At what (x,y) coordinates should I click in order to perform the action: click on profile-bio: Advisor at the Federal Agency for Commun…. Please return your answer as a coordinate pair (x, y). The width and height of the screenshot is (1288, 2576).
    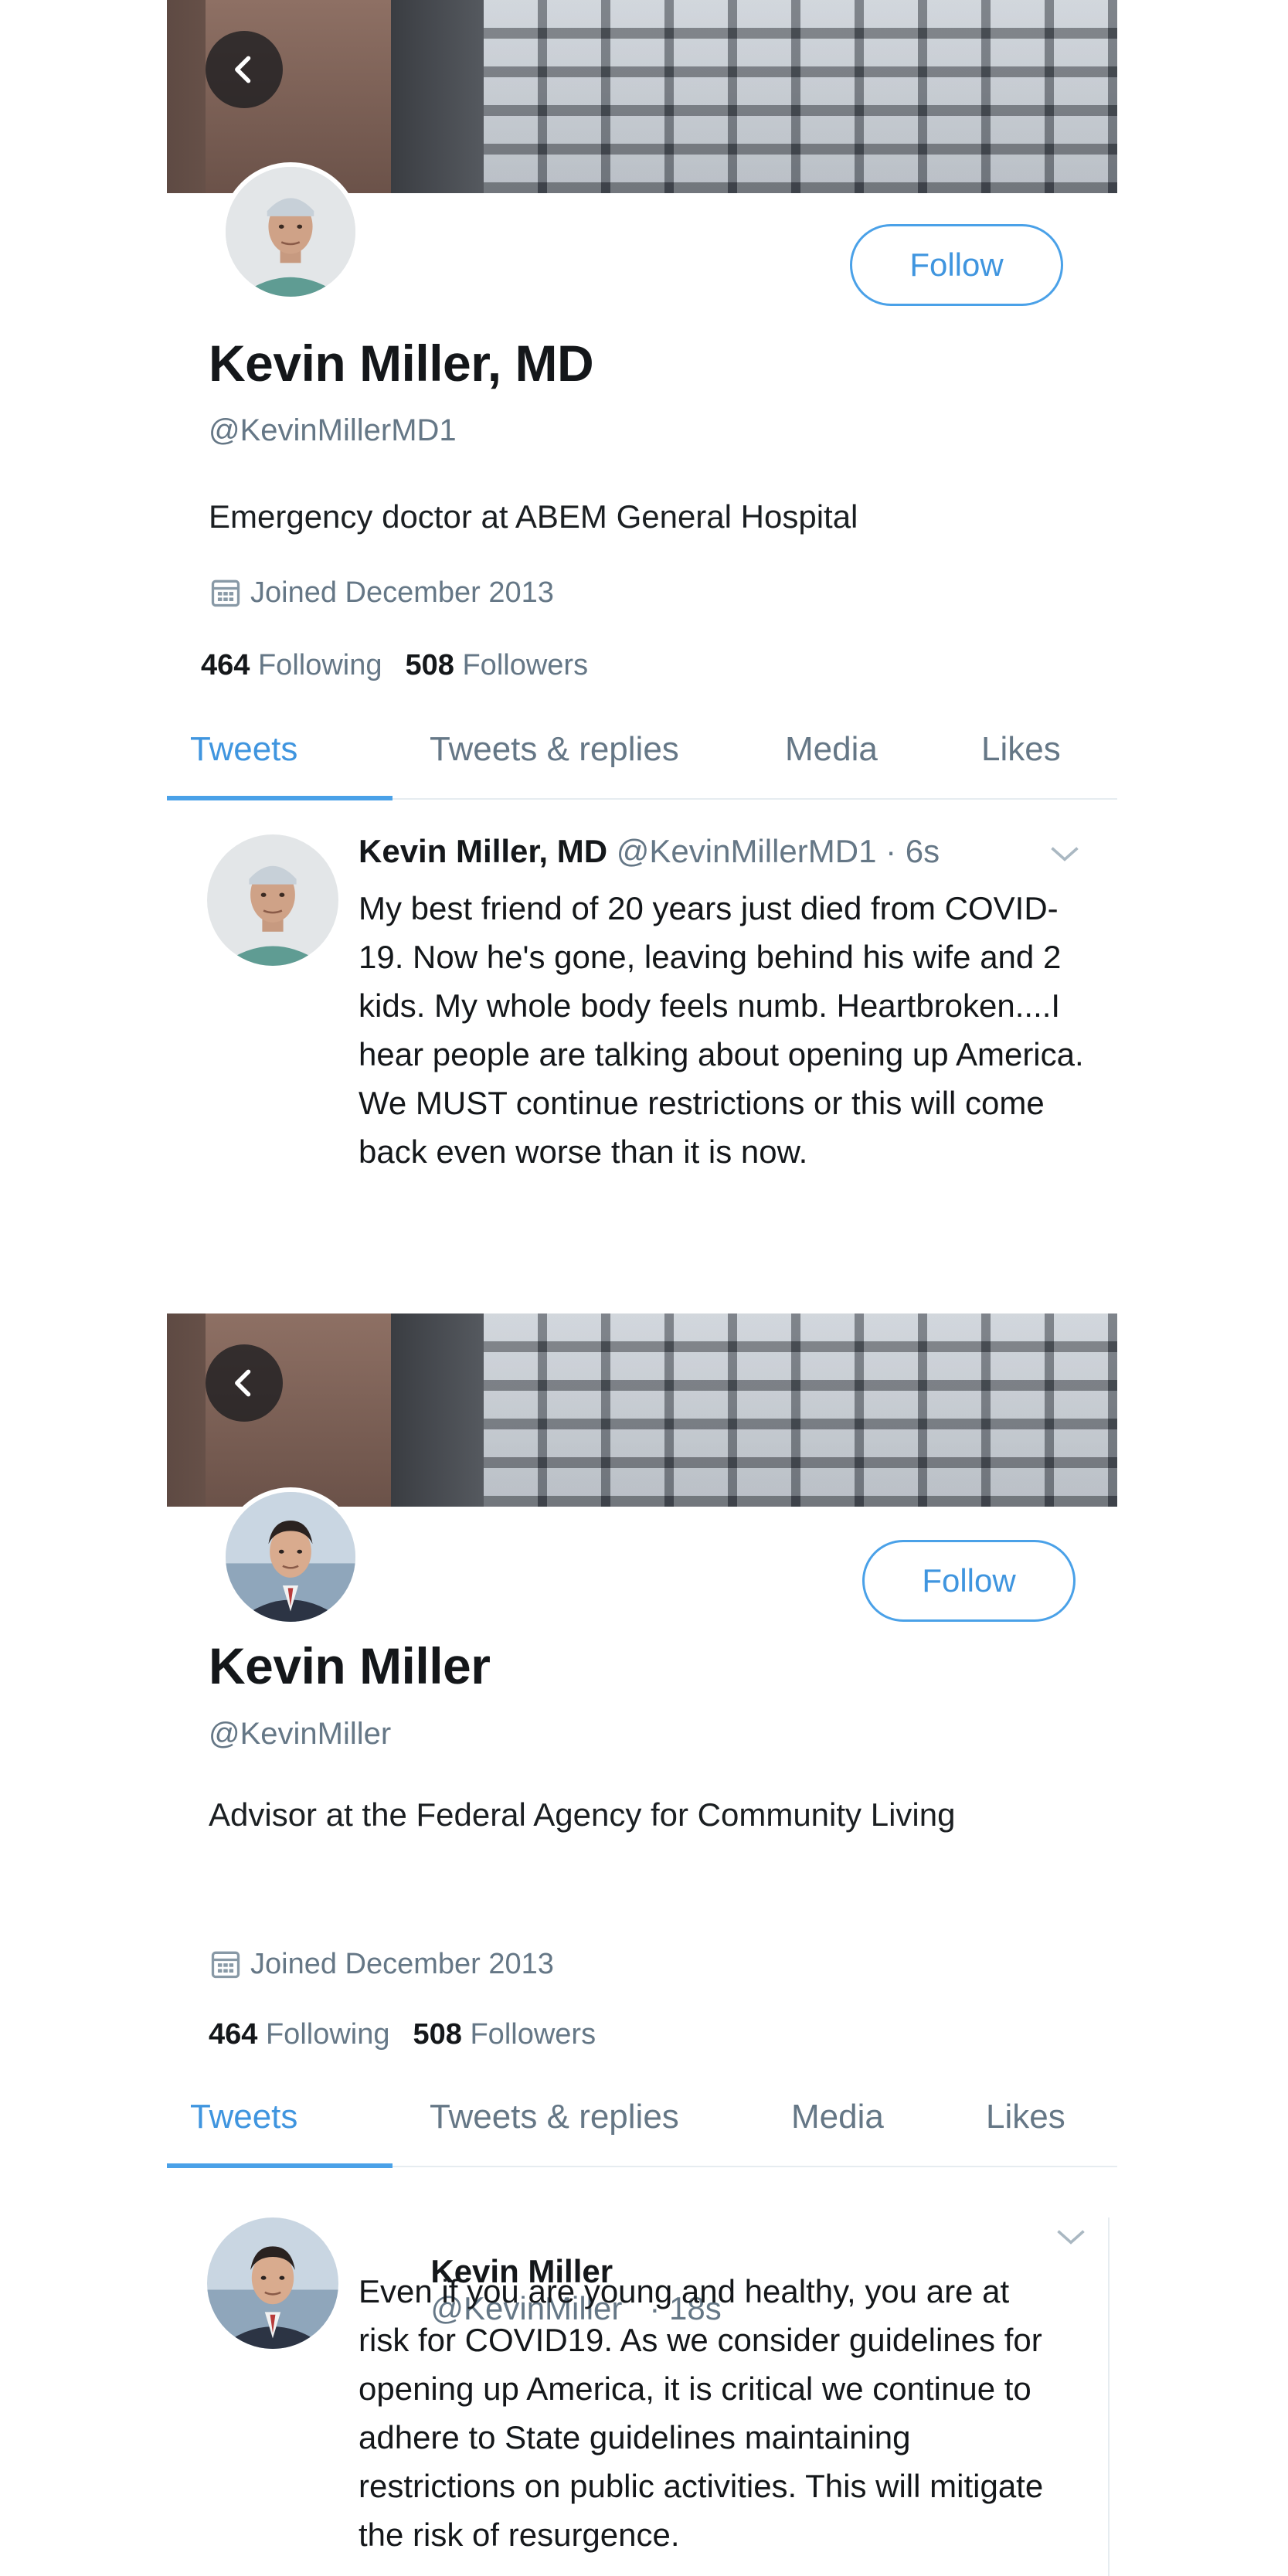
    Looking at the image, I should click on (582, 1814).